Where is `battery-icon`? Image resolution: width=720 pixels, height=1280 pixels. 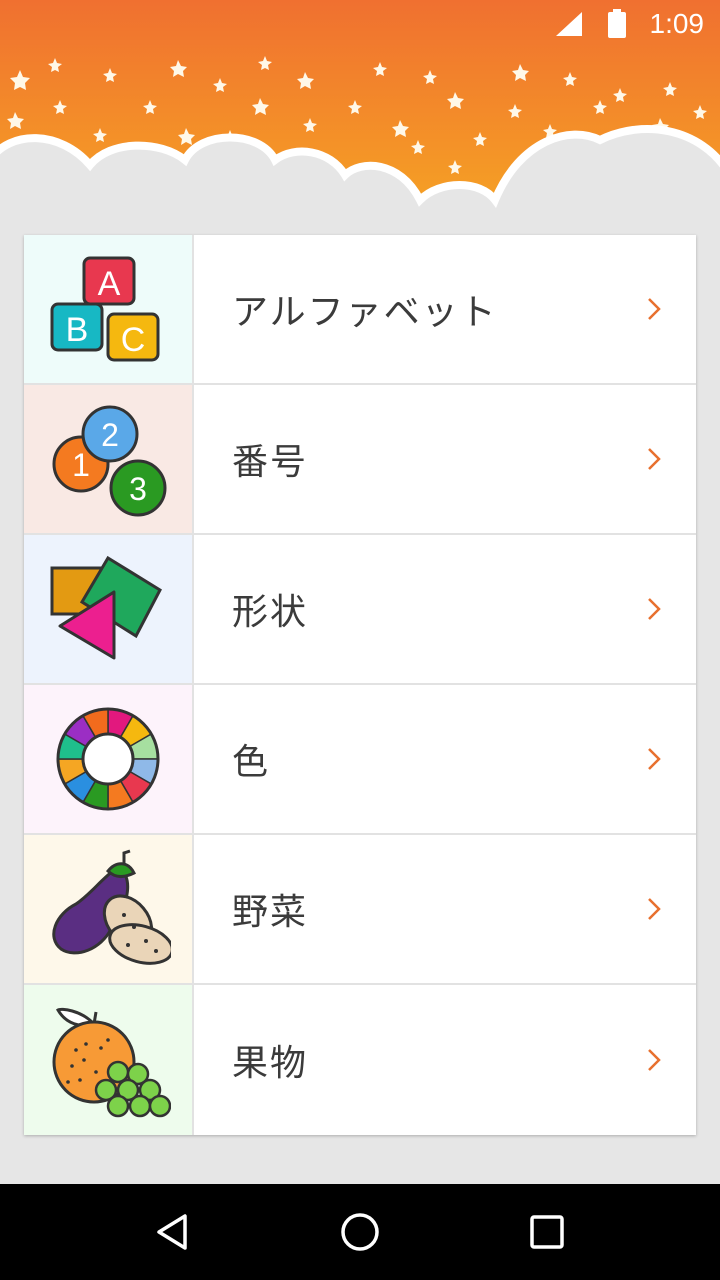
battery-icon is located at coordinates (616, 23).